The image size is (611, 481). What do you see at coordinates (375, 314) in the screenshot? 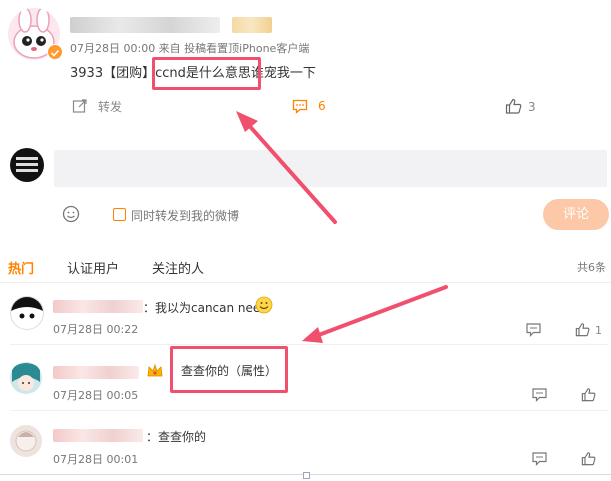
I see `annotation-arrow-comment` at bounding box center [375, 314].